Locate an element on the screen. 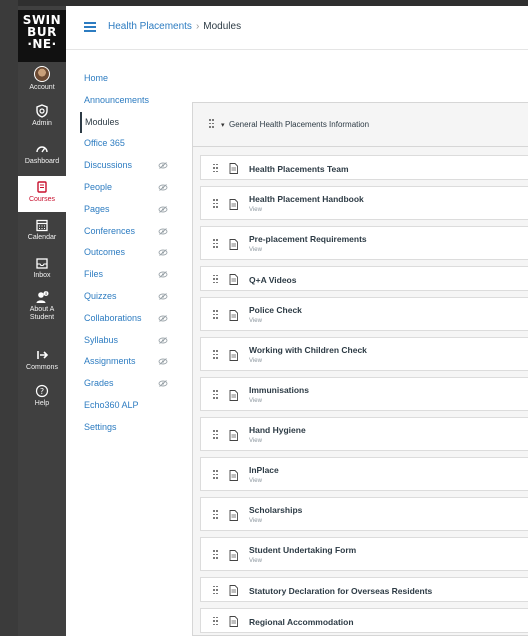 The image size is (528, 636). person-info-icon: i is located at coordinates (42, 297).